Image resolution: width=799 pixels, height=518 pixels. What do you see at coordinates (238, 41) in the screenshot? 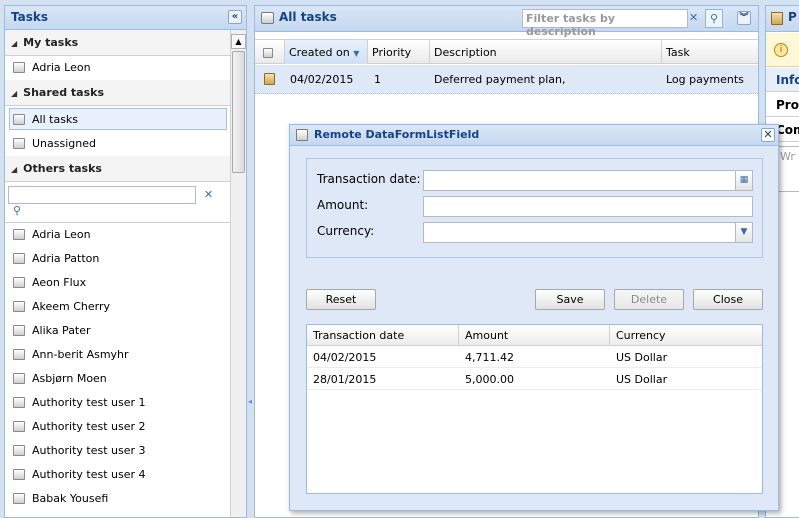
I see `scroll-up-icon: ▲` at bounding box center [238, 41].